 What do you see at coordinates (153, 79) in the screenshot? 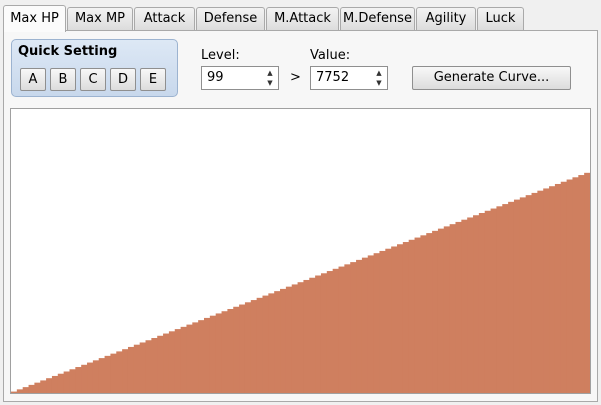
I see `quick-setting-button-e: E` at bounding box center [153, 79].